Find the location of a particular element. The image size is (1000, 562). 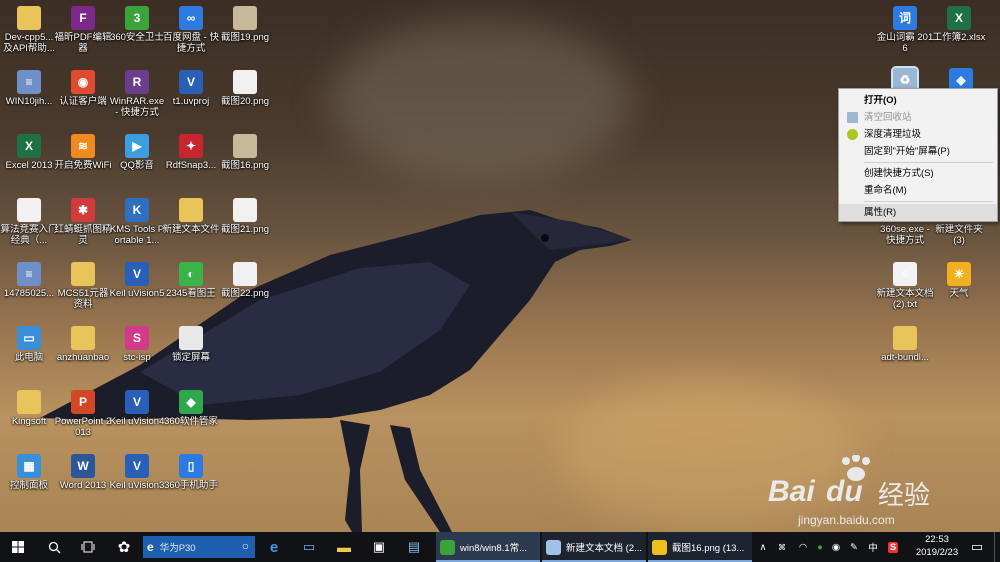

desktop-icon: ▭ 此电脑 is located at coordinates (29, 344).